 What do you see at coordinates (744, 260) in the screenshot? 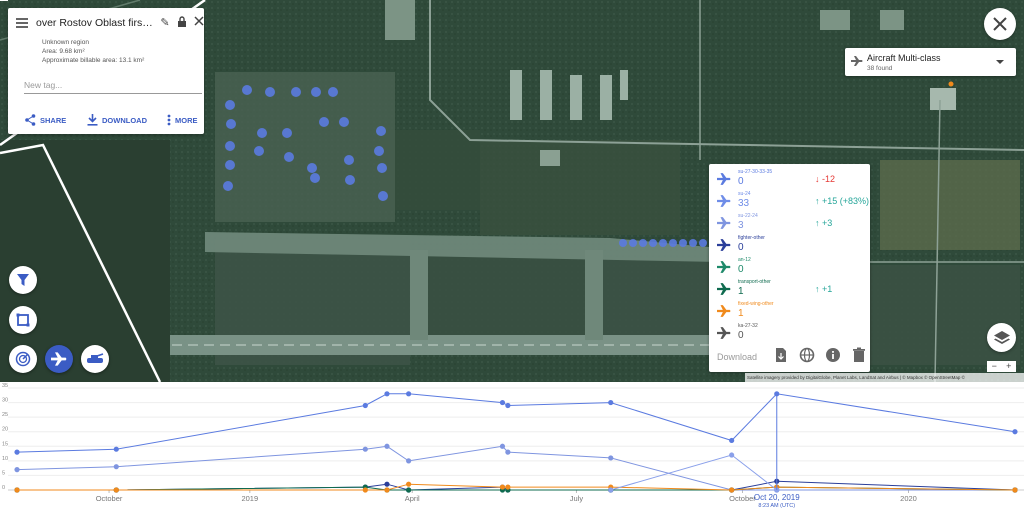
I see `legend-class-label: an-12` at bounding box center [744, 260].